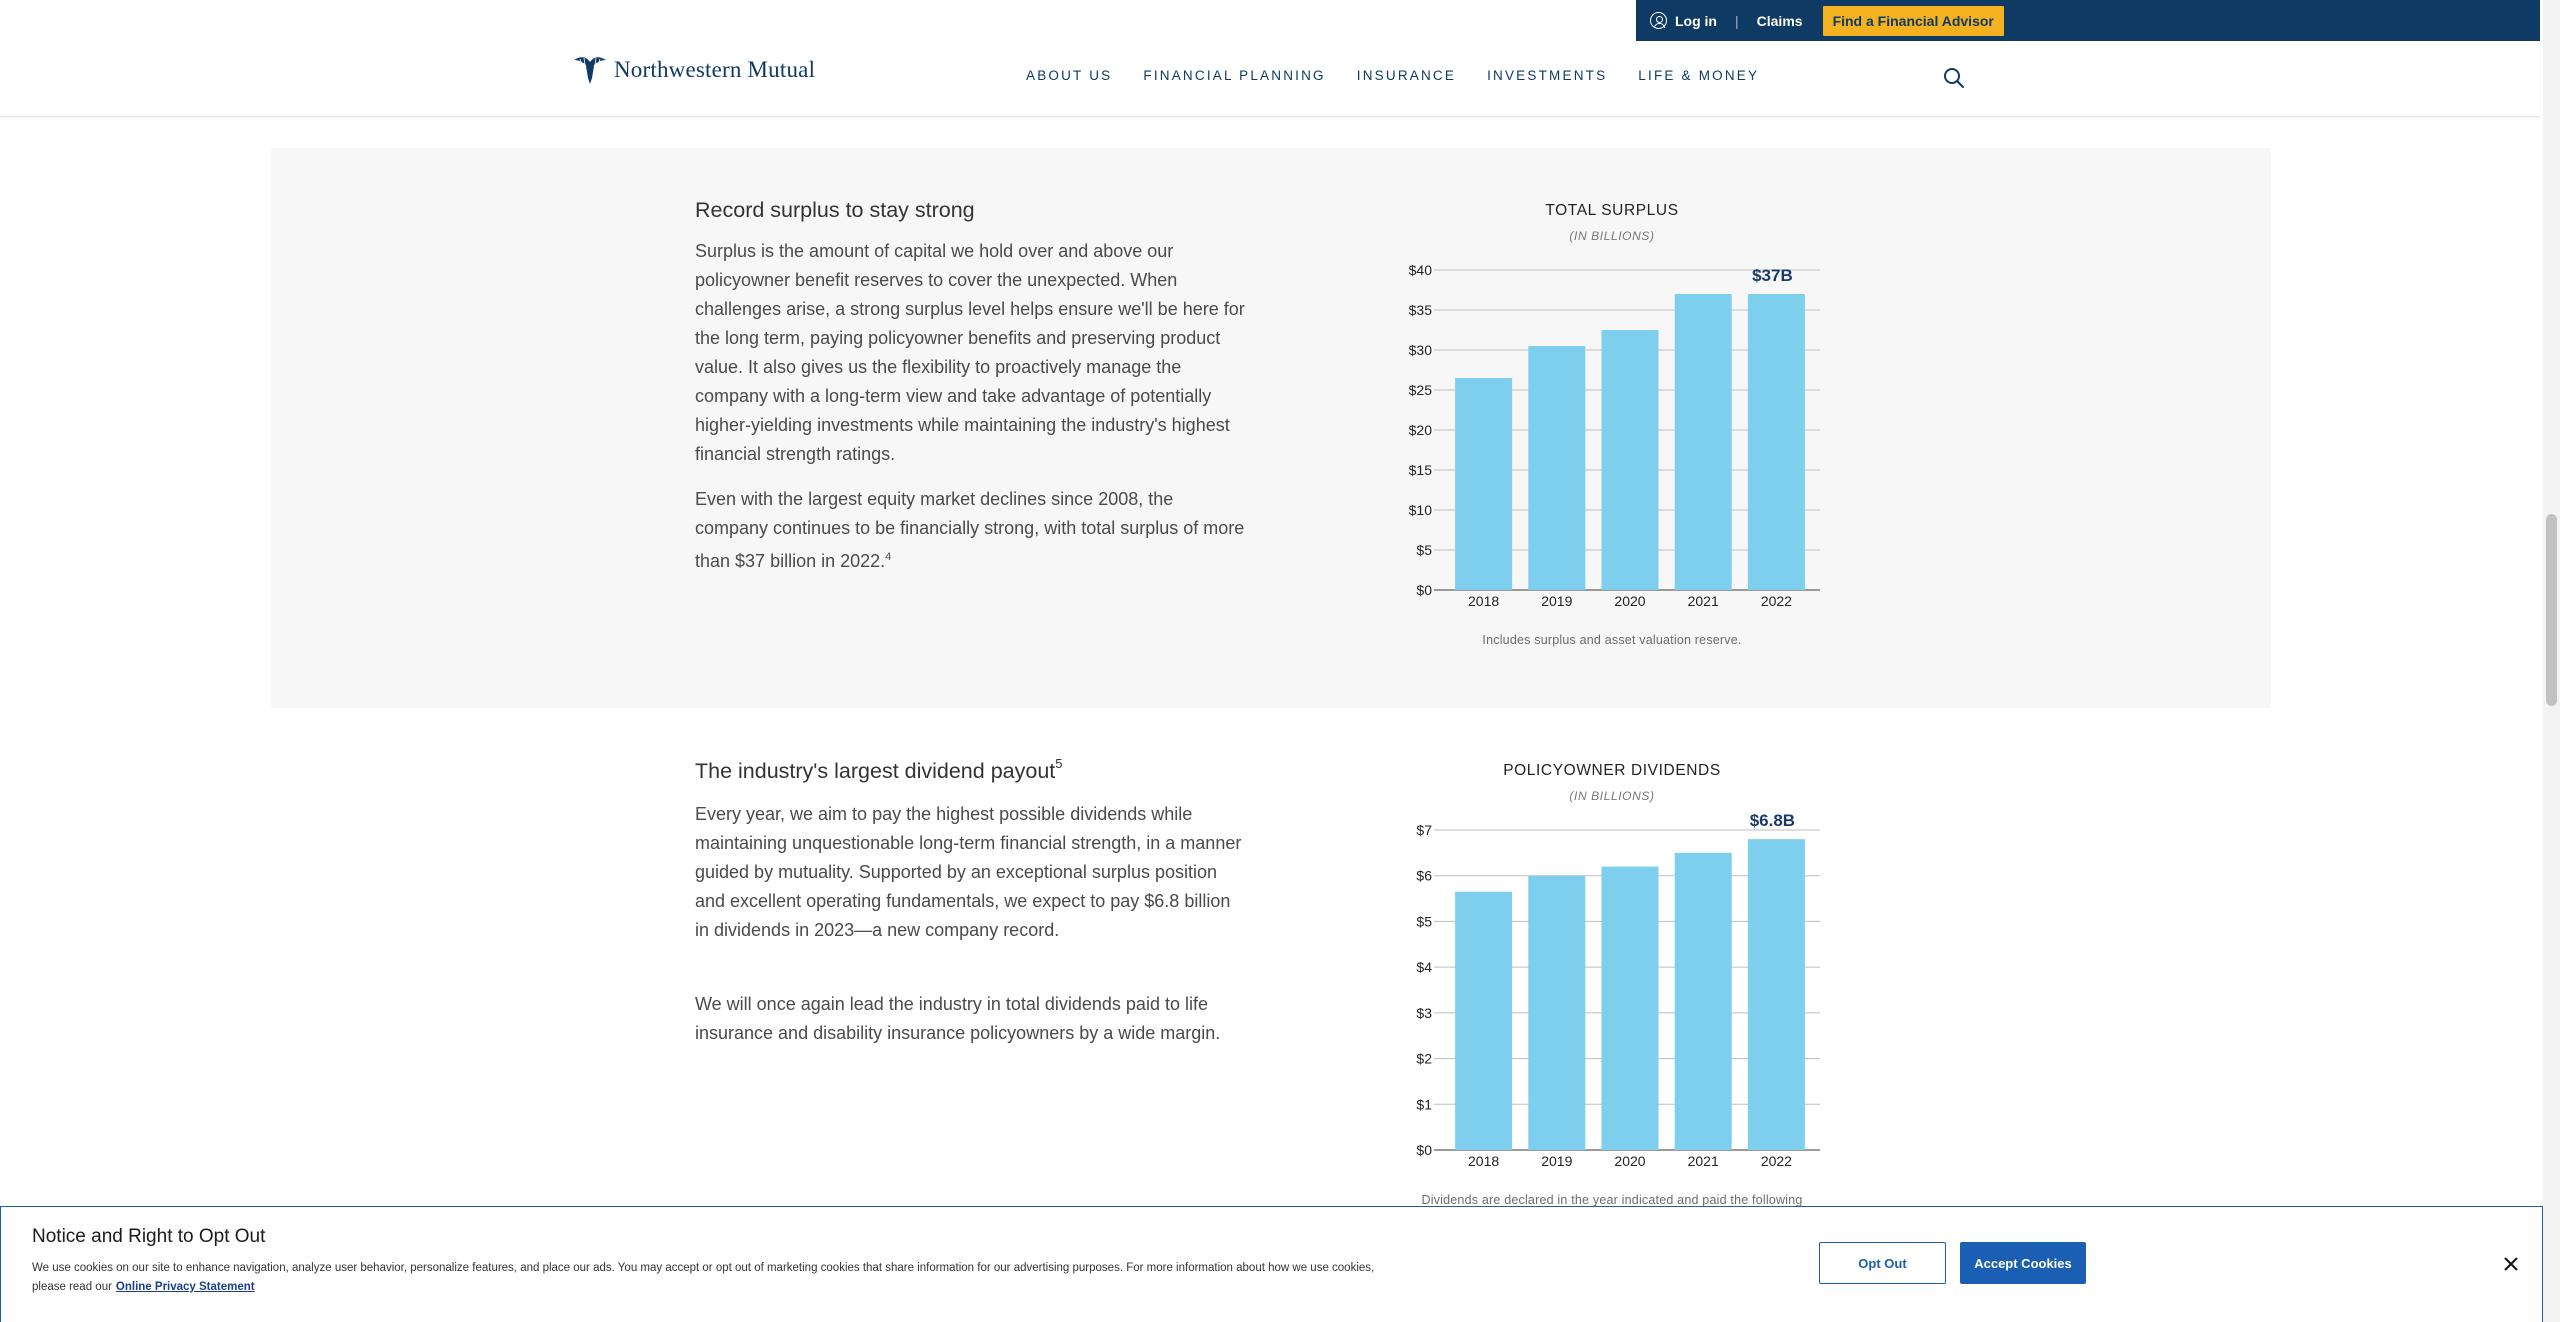 This screenshot has height=1322, width=2560. I want to click on dividends-chart-title: POLICYOWNER DIVIDENDS, so click(1612, 770).